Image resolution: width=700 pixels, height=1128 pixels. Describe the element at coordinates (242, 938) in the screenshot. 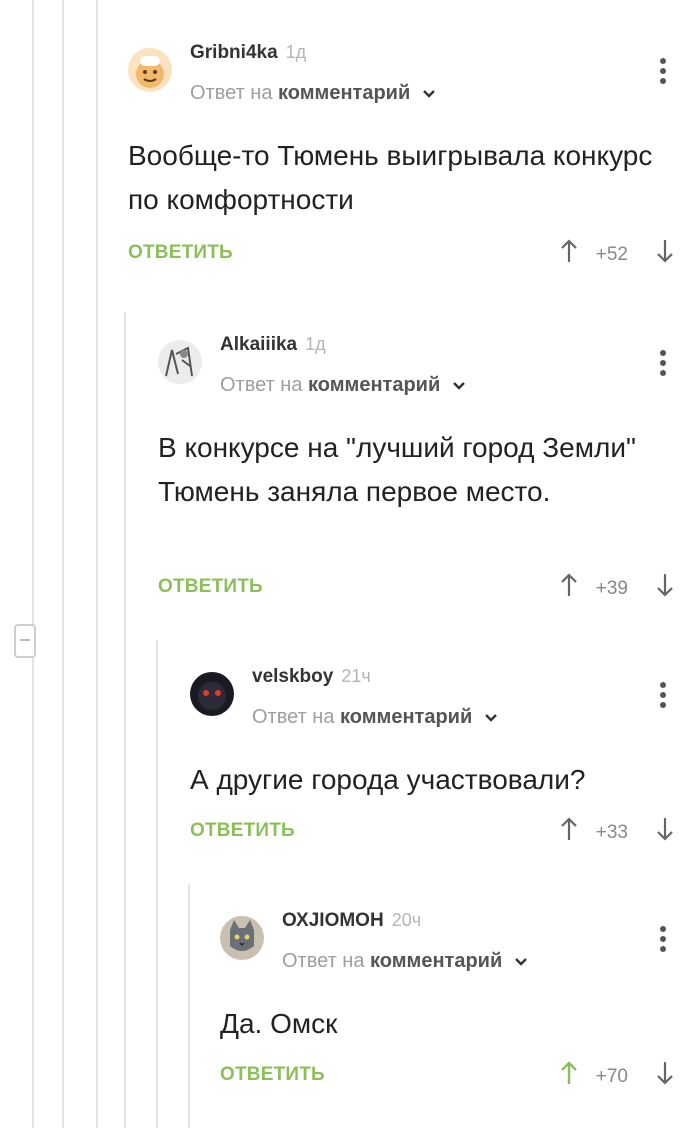

I see `cat-avatar` at that location.